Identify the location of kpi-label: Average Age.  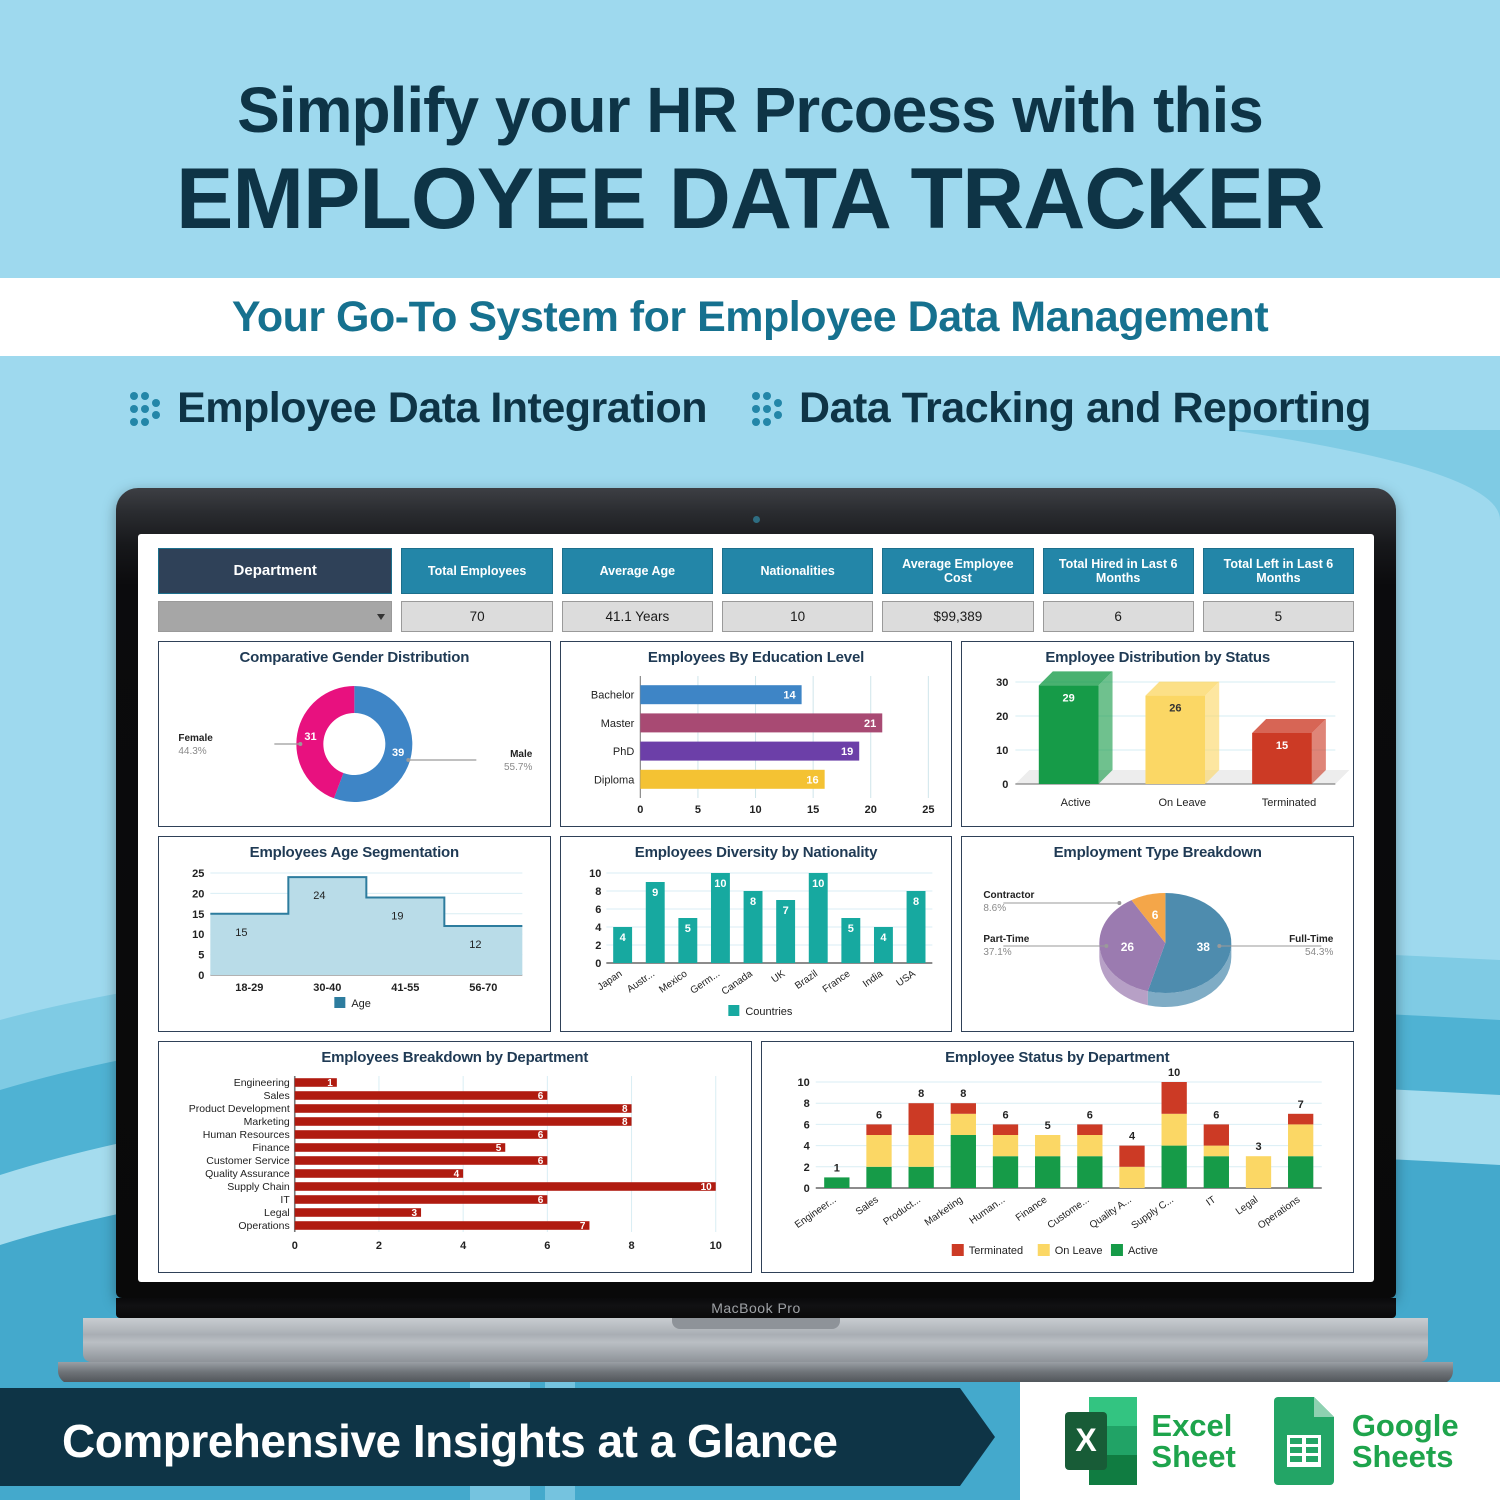
(637, 571).